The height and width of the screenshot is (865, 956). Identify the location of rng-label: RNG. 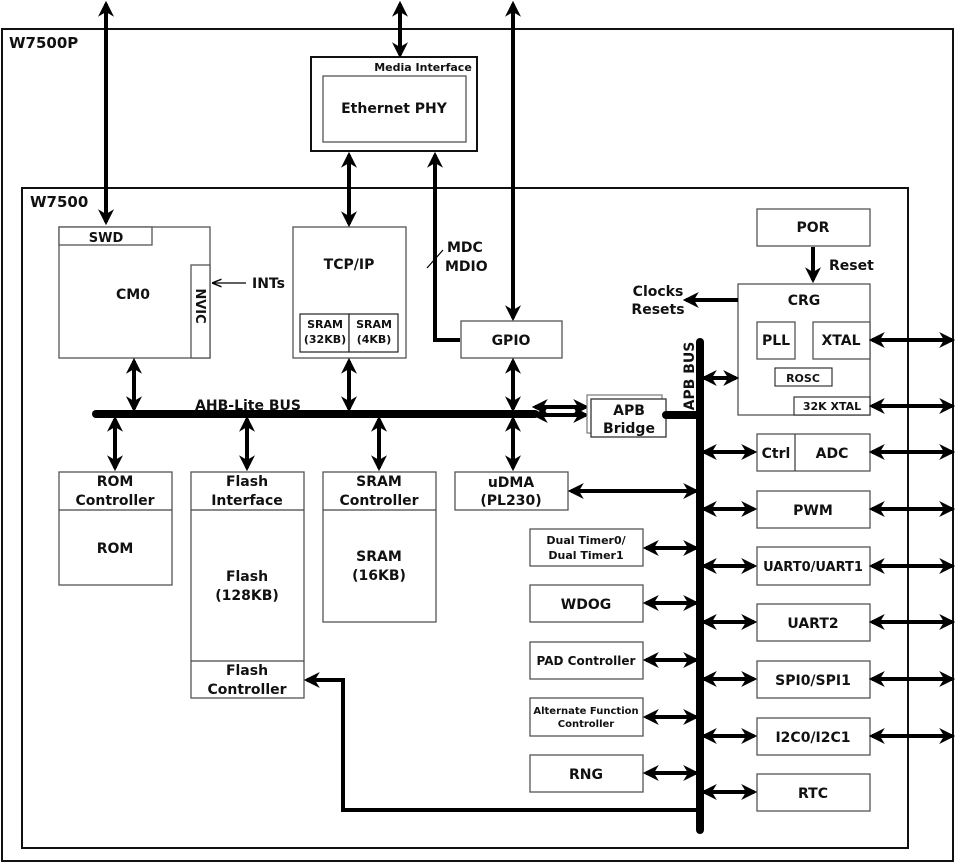
(586, 775).